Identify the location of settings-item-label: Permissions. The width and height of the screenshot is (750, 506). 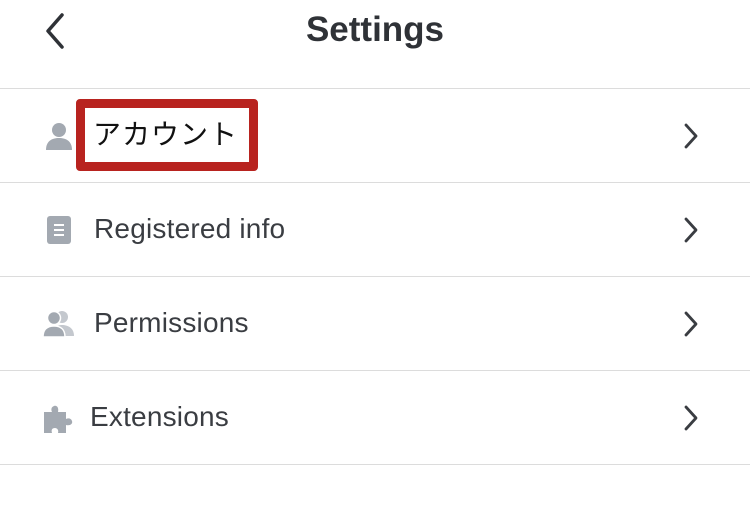
(171, 322).